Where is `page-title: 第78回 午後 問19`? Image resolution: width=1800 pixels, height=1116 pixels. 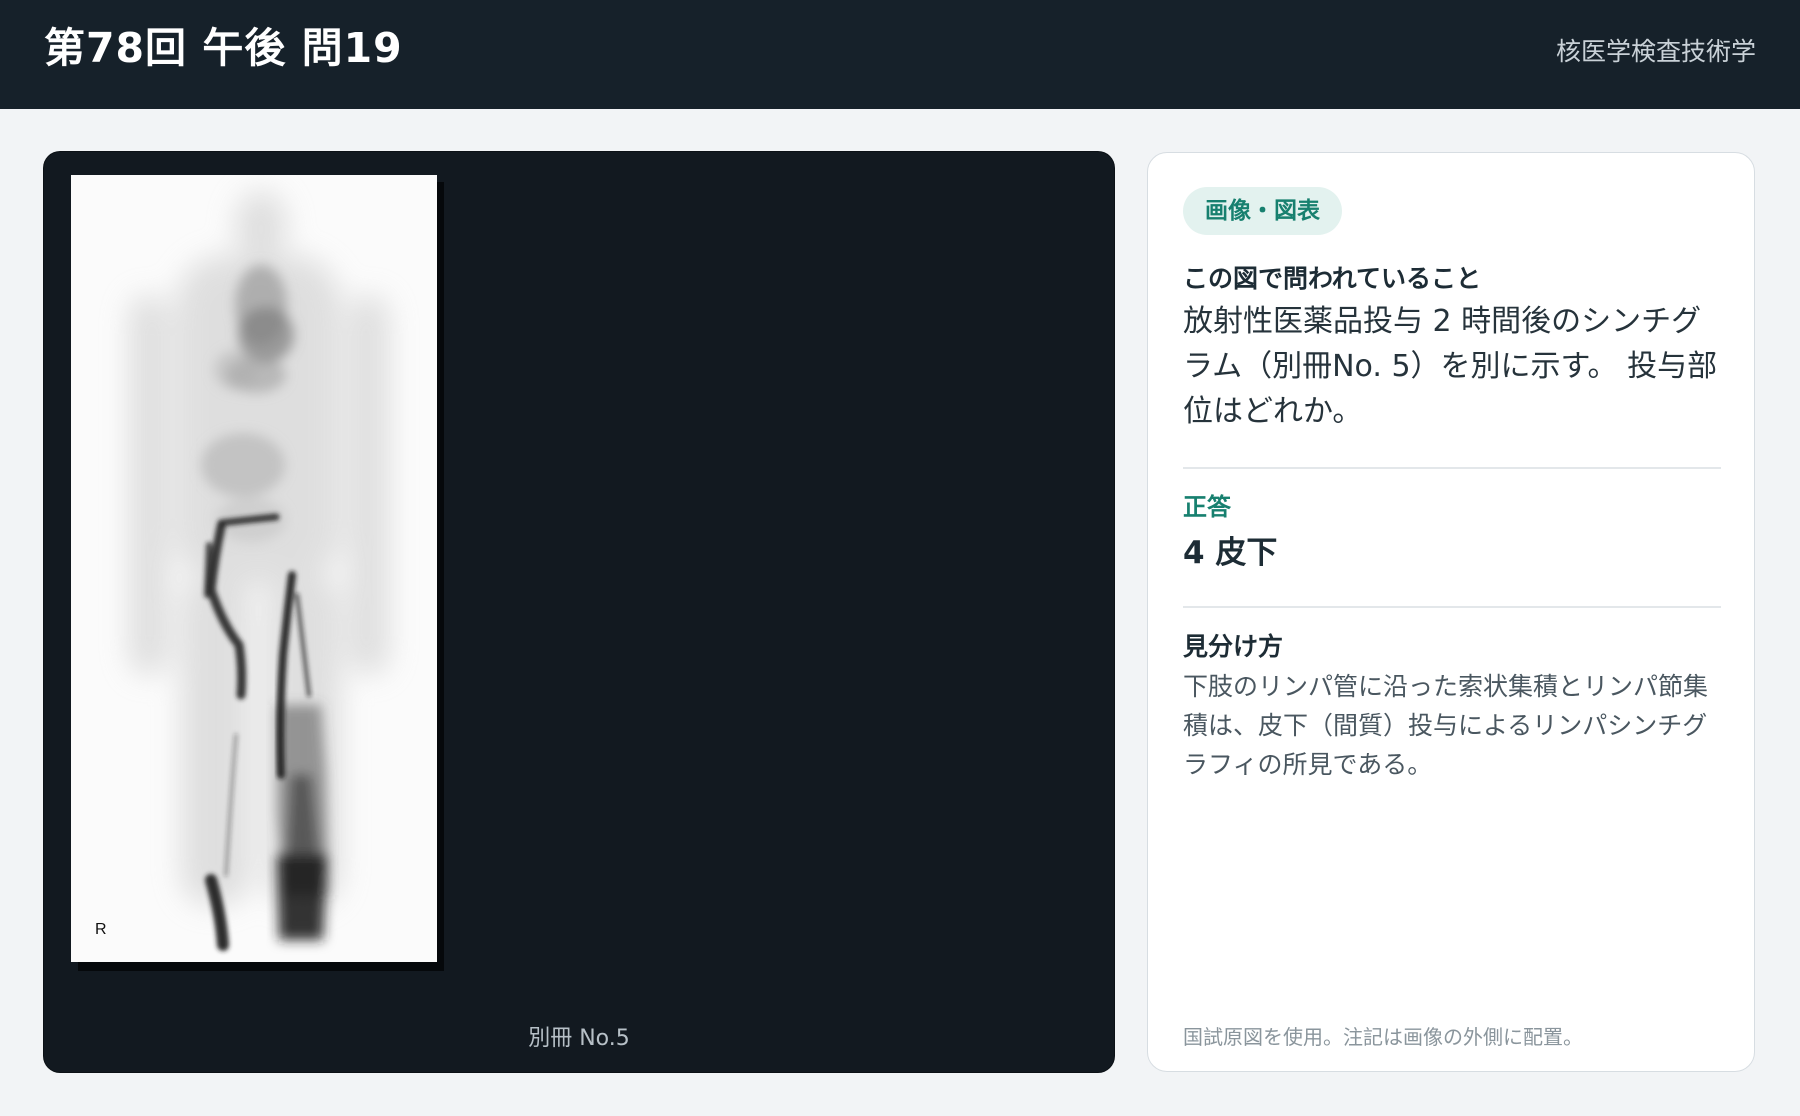
page-title: 第78回 午後 問19 is located at coordinates (223, 48).